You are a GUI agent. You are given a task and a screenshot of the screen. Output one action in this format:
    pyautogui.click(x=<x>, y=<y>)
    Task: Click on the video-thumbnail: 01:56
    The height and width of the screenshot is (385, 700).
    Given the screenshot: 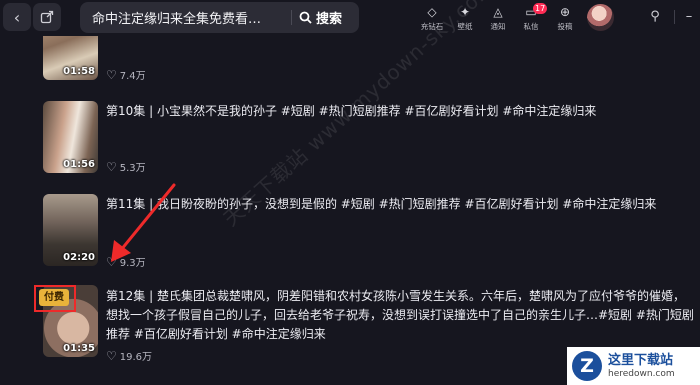 What is the action you would take?
    pyautogui.click(x=70, y=137)
    